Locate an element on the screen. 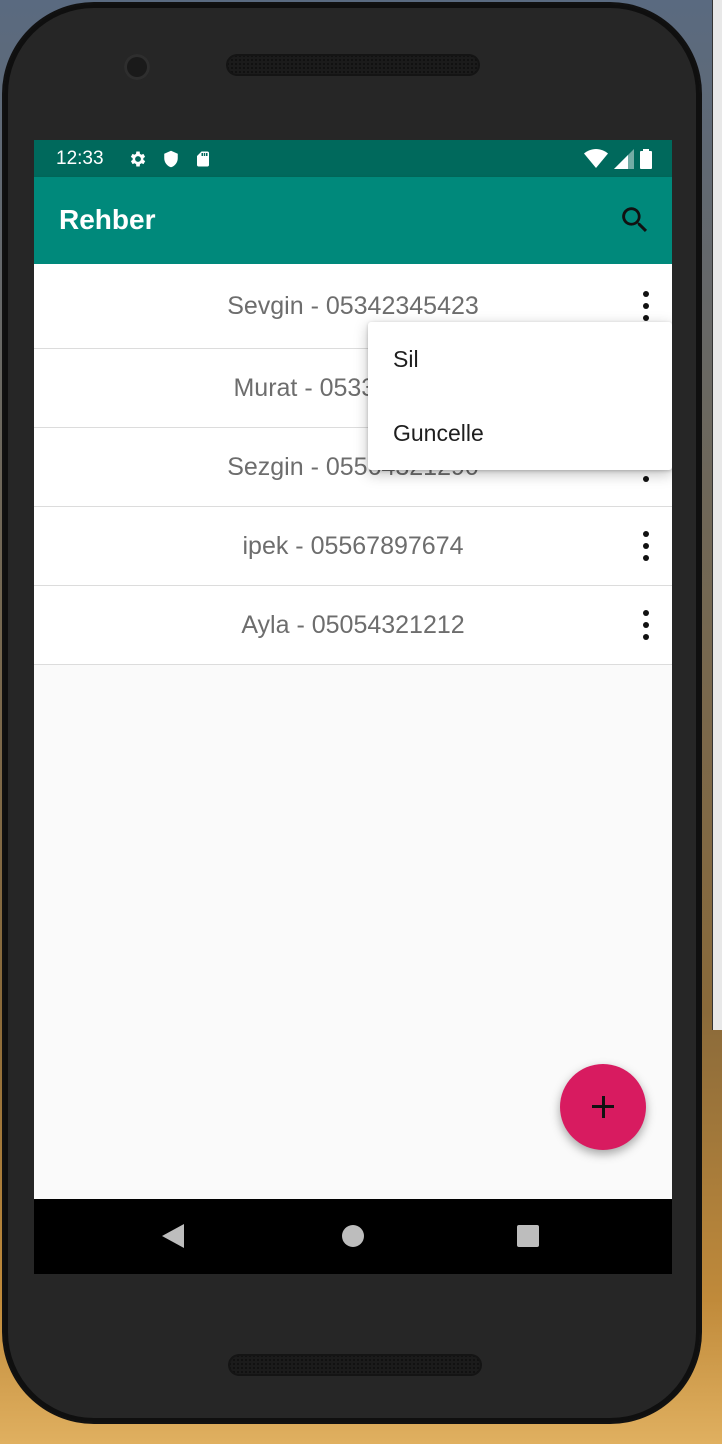  signal-icon is located at coordinates (624, 162).